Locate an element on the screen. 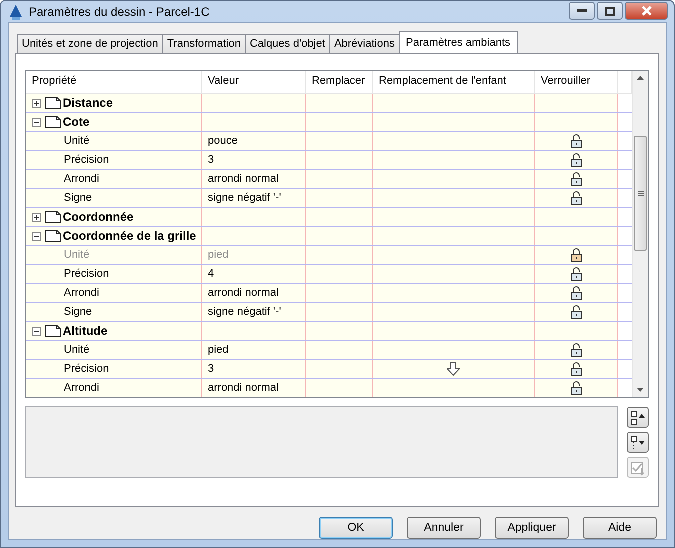 This screenshot has height=548, width=675. dialog-button: Annuler is located at coordinates (444, 528).